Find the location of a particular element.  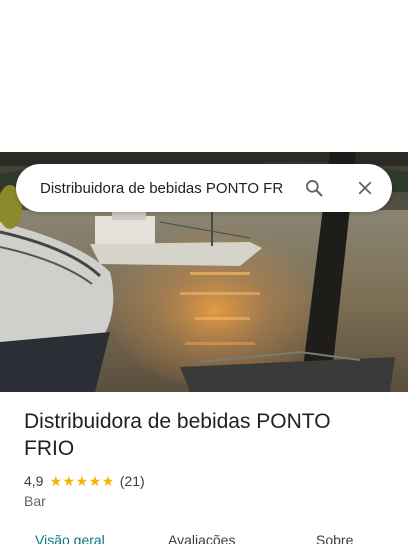

place-category: Bar is located at coordinates (35, 501).